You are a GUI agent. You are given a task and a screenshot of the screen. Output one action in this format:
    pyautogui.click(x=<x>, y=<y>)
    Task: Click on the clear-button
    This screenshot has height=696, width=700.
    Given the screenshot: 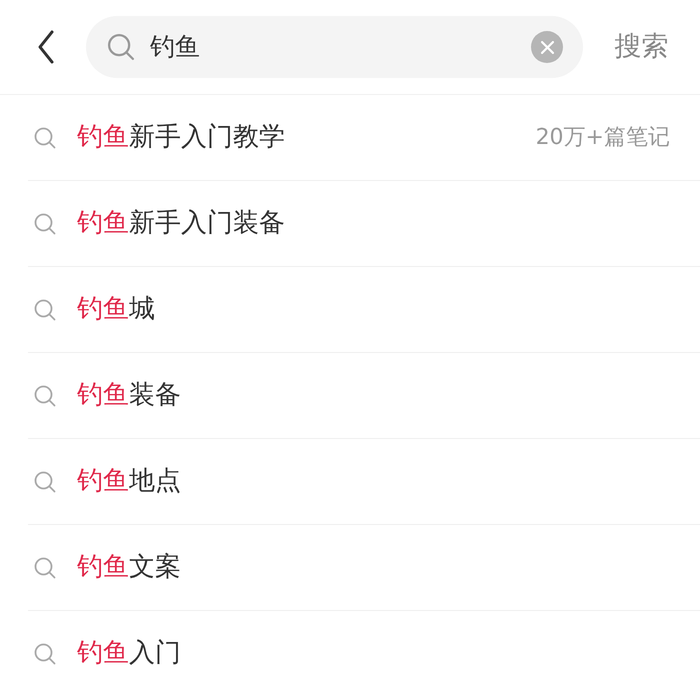 What is the action you would take?
    pyautogui.click(x=547, y=47)
    